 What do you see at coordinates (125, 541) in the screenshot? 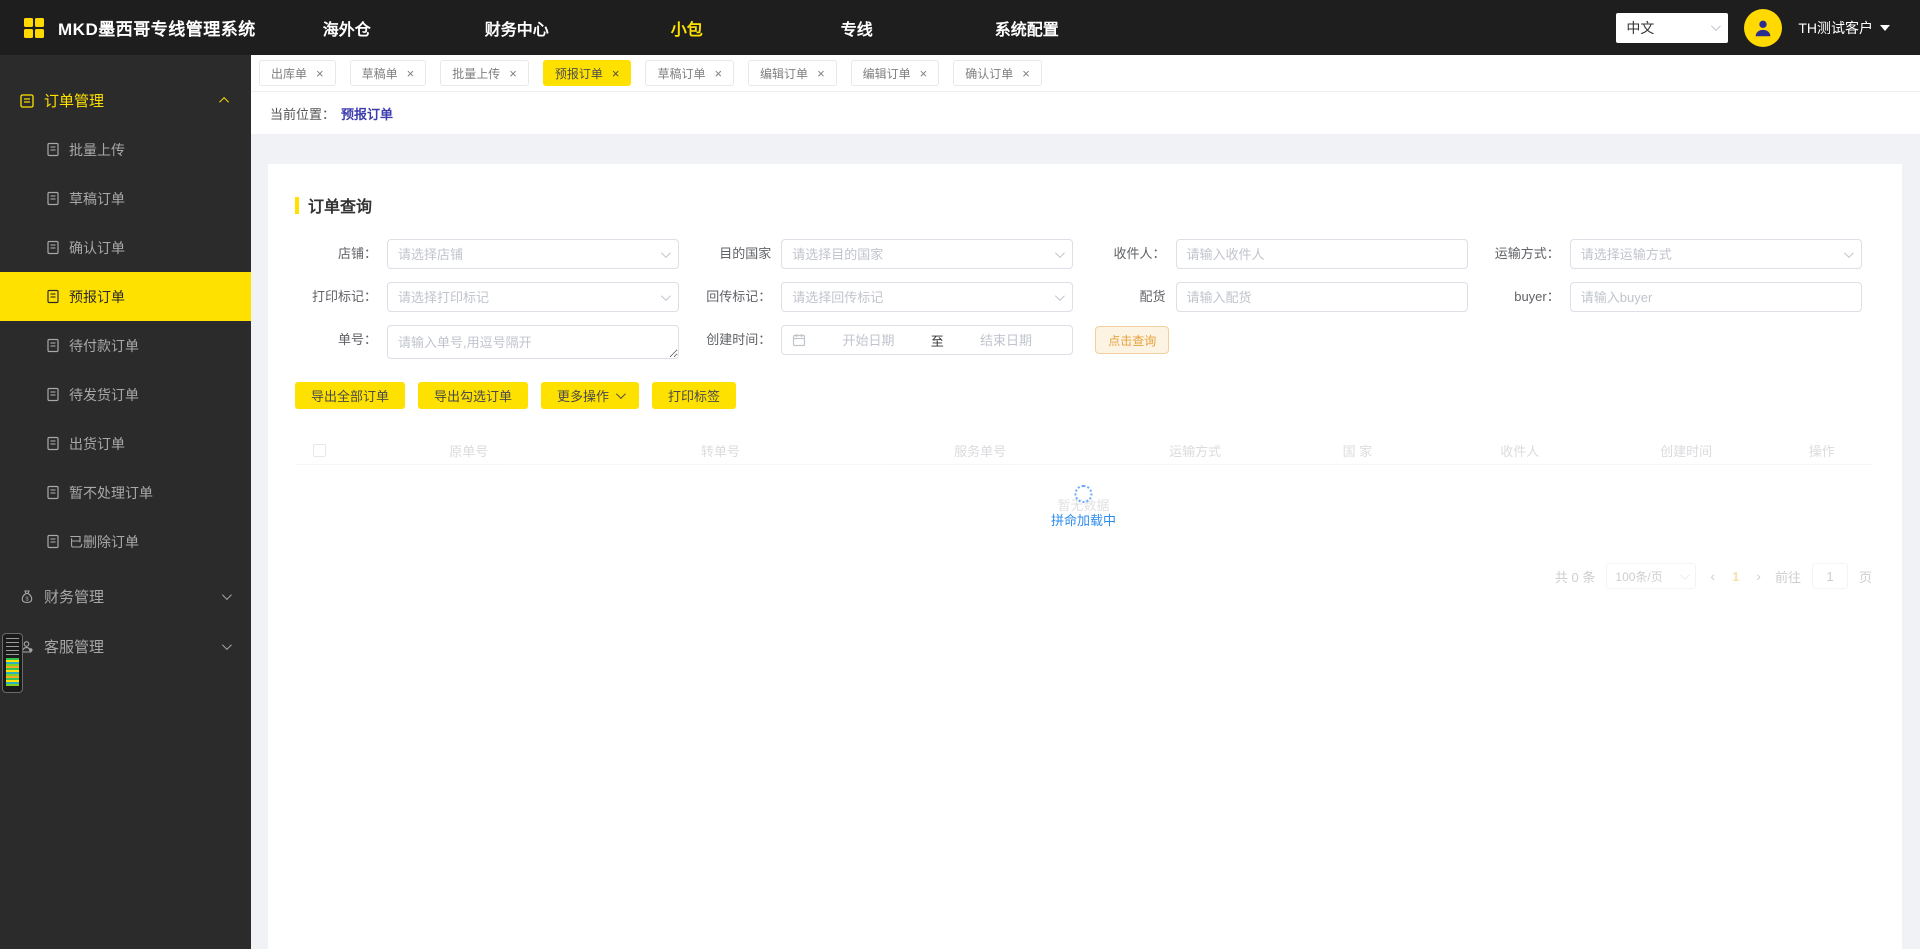
I see `sidebar-item-deleted-orders: 已删除订单` at bounding box center [125, 541].